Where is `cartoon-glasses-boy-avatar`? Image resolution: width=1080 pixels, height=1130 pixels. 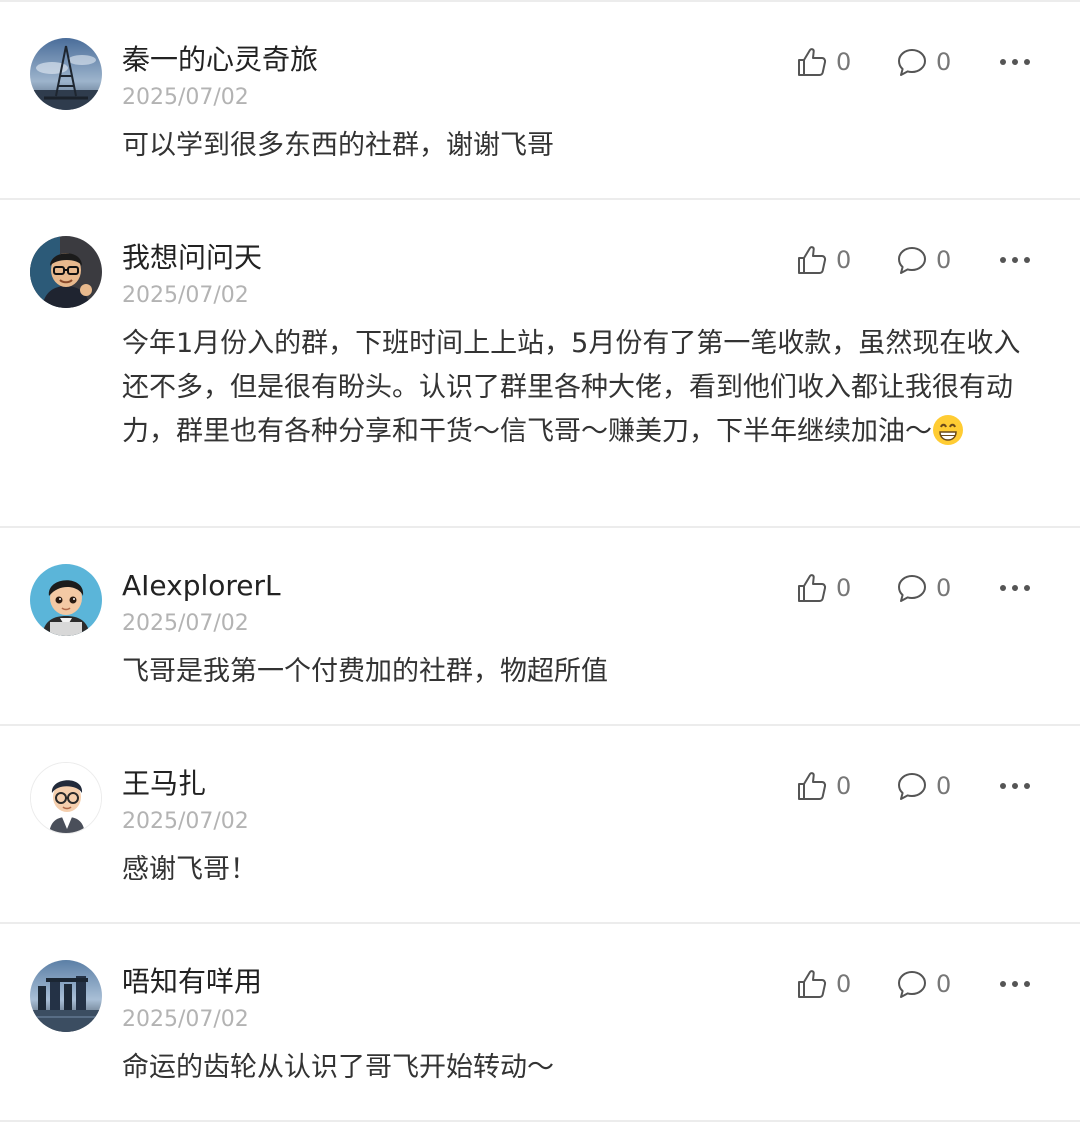
cartoon-glasses-boy-avatar is located at coordinates (66, 798).